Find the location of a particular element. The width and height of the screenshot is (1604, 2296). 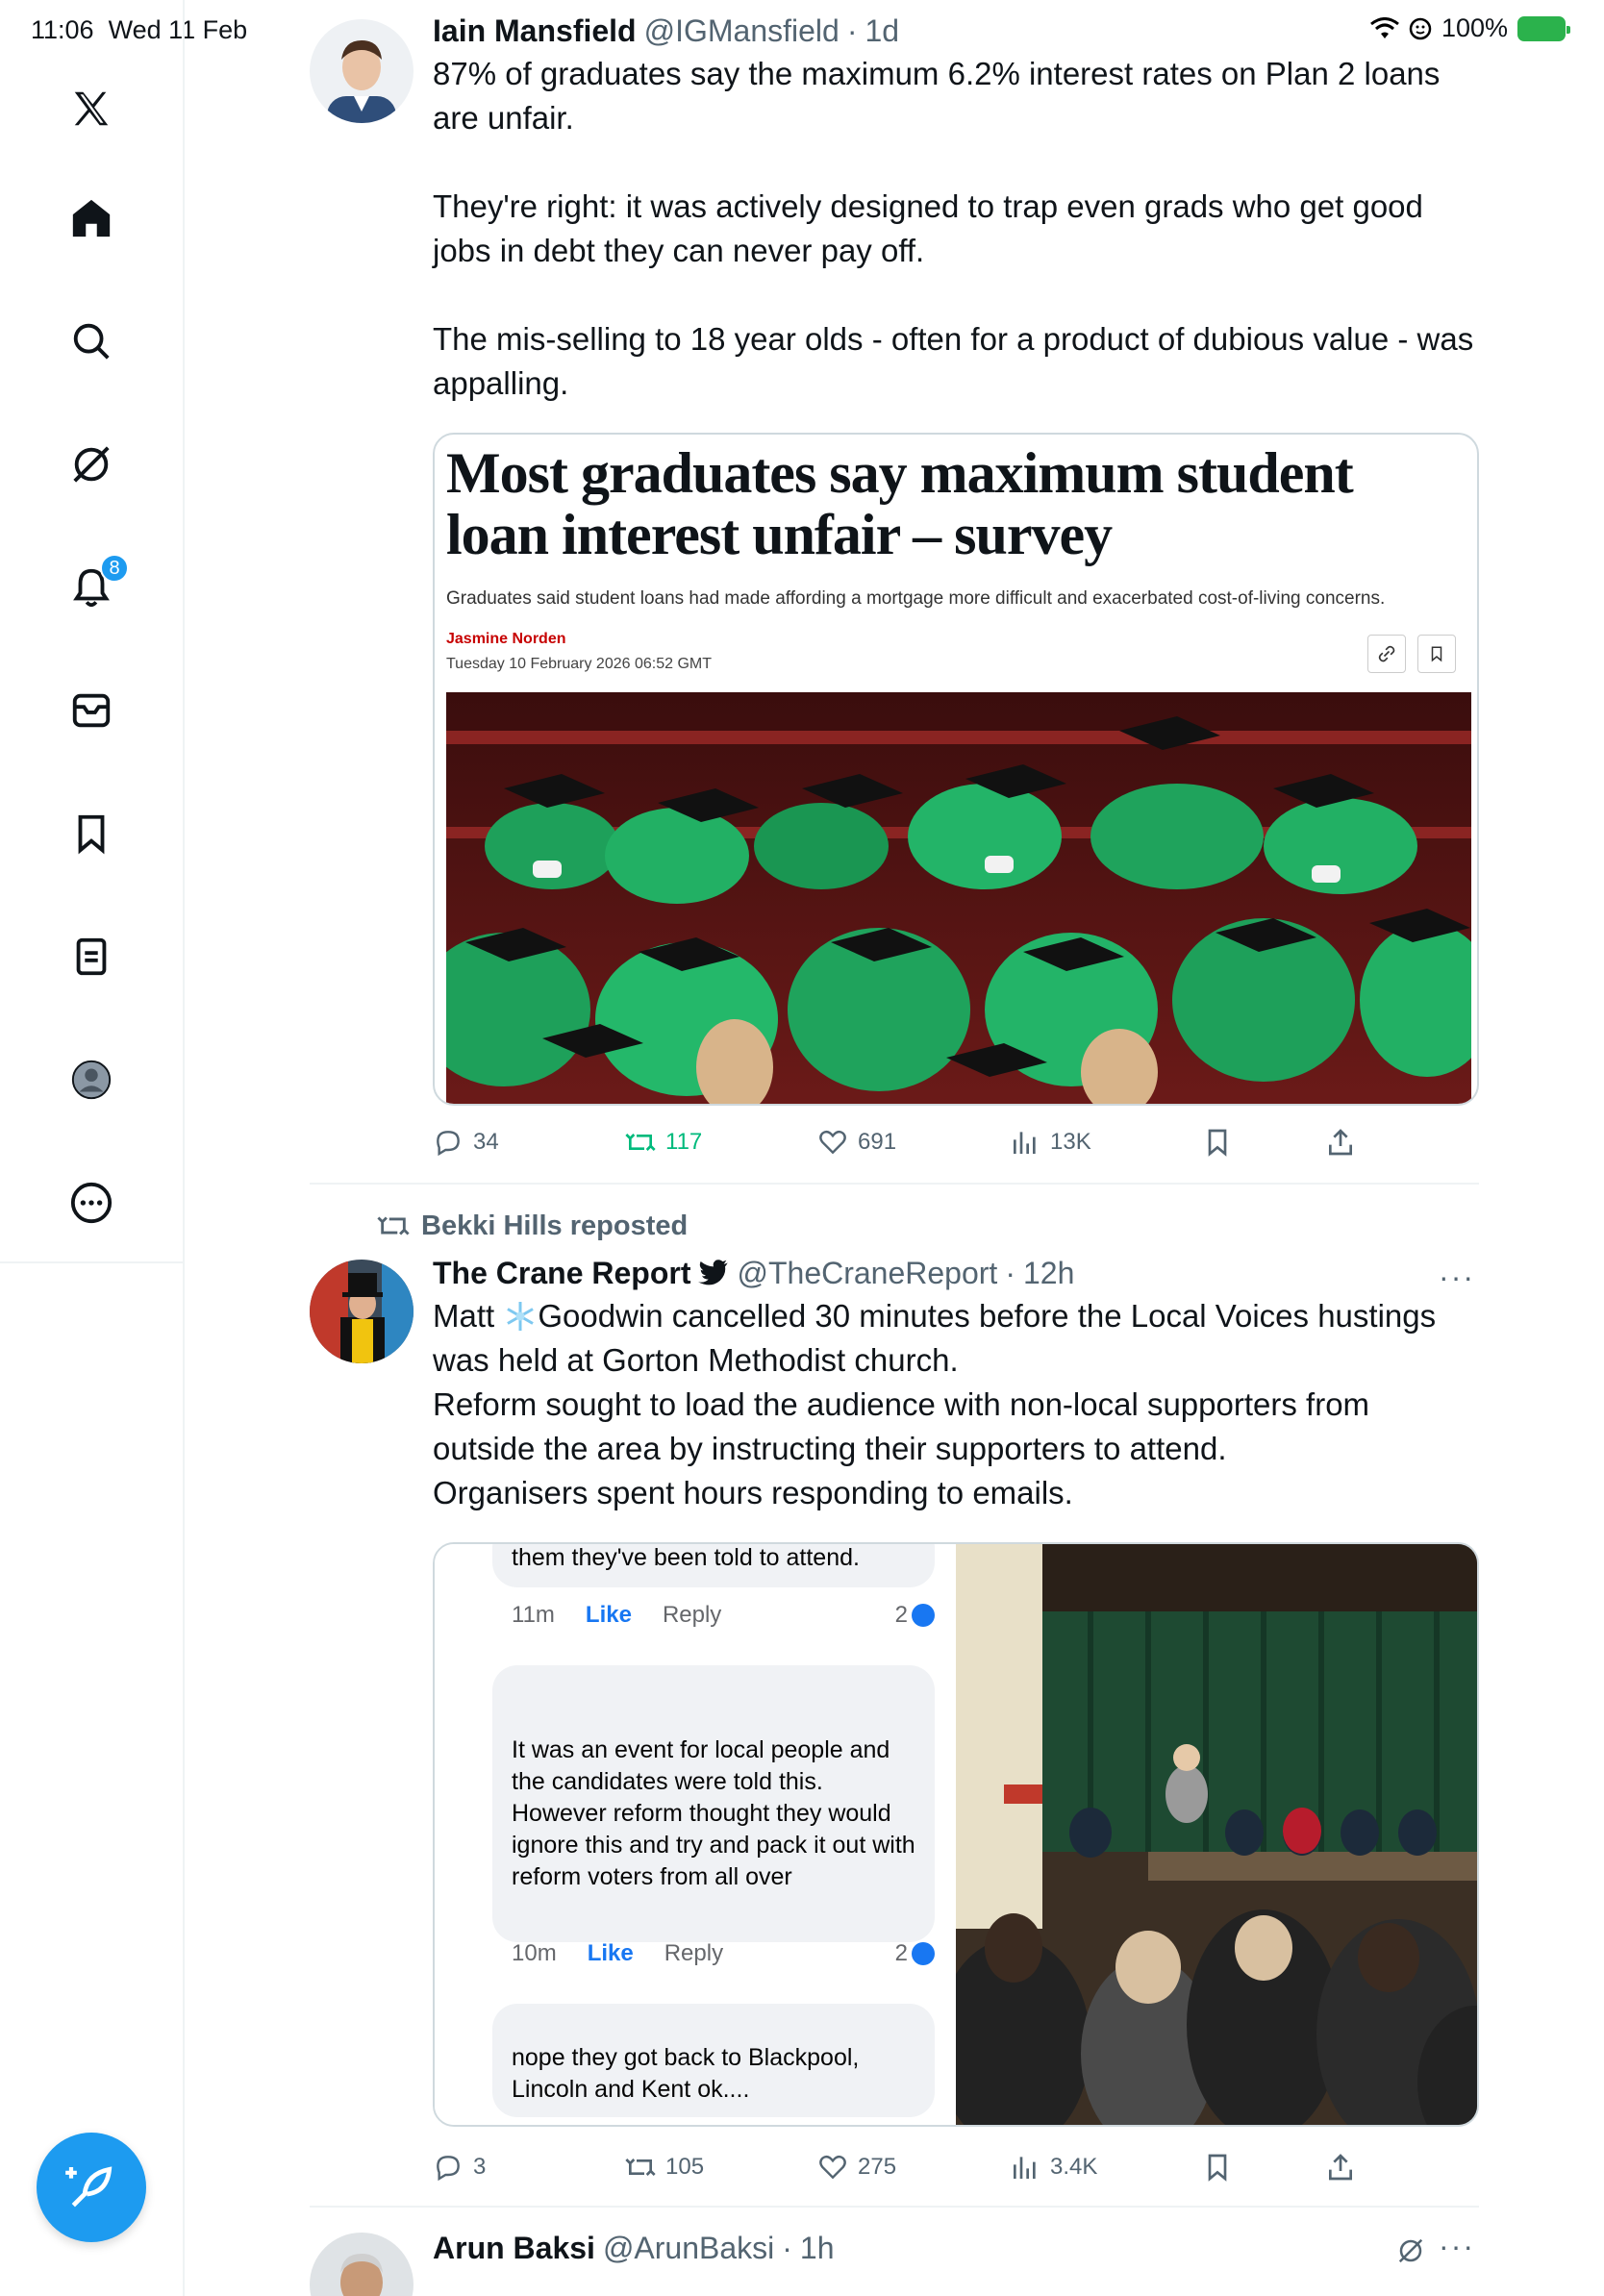

link-icon is located at coordinates (1386, 654).